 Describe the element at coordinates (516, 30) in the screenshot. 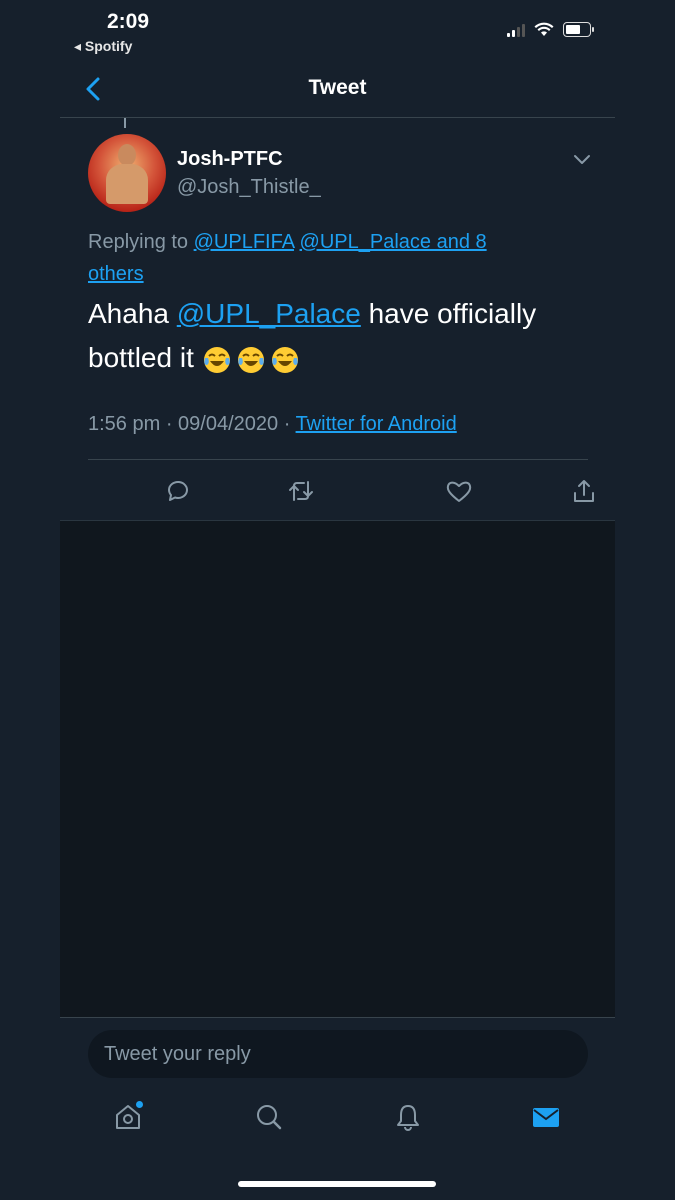

I see `signal-icon` at that location.